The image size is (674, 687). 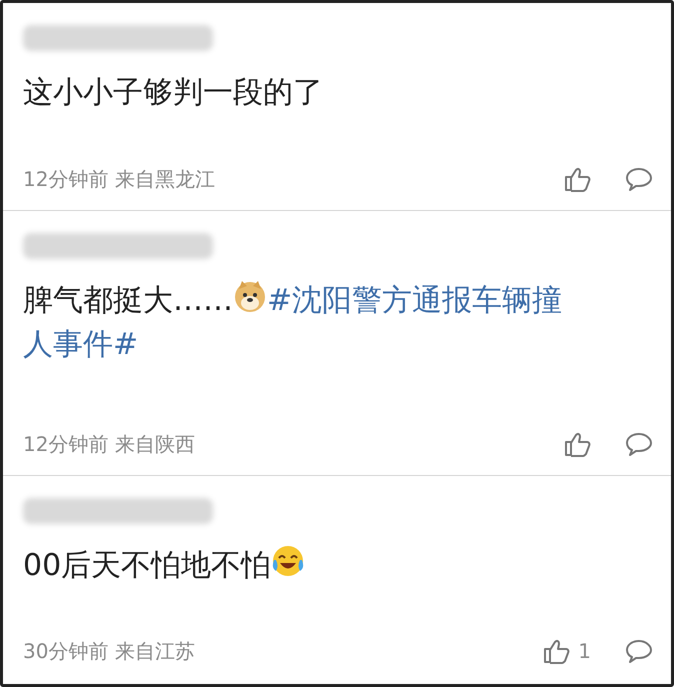 What do you see at coordinates (109, 444) in the screenshot?
I see `comment-meta: 12分钟前 来自陕西` at bounding box center [109, 444].